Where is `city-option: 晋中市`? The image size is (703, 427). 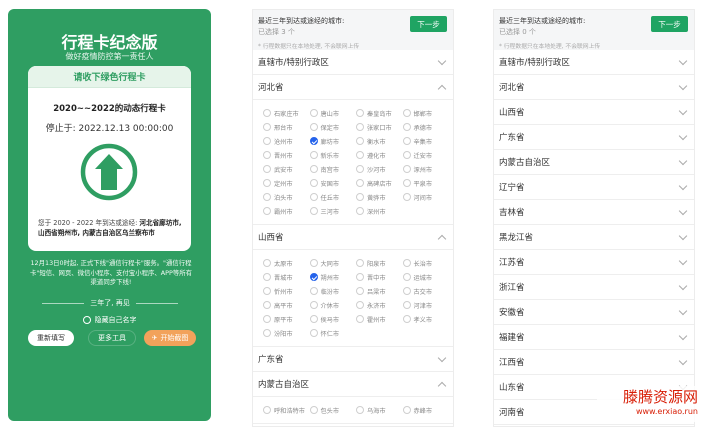 city-option: 晋中市 is located at coordinates (379, 277).